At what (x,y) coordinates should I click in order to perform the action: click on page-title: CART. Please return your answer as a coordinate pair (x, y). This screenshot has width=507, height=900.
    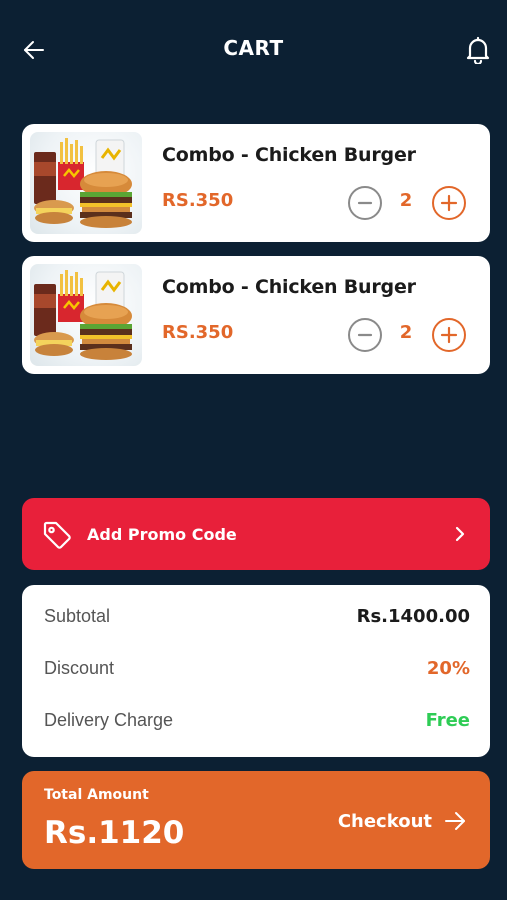
    Looking at the image, I should click on (253, 48).